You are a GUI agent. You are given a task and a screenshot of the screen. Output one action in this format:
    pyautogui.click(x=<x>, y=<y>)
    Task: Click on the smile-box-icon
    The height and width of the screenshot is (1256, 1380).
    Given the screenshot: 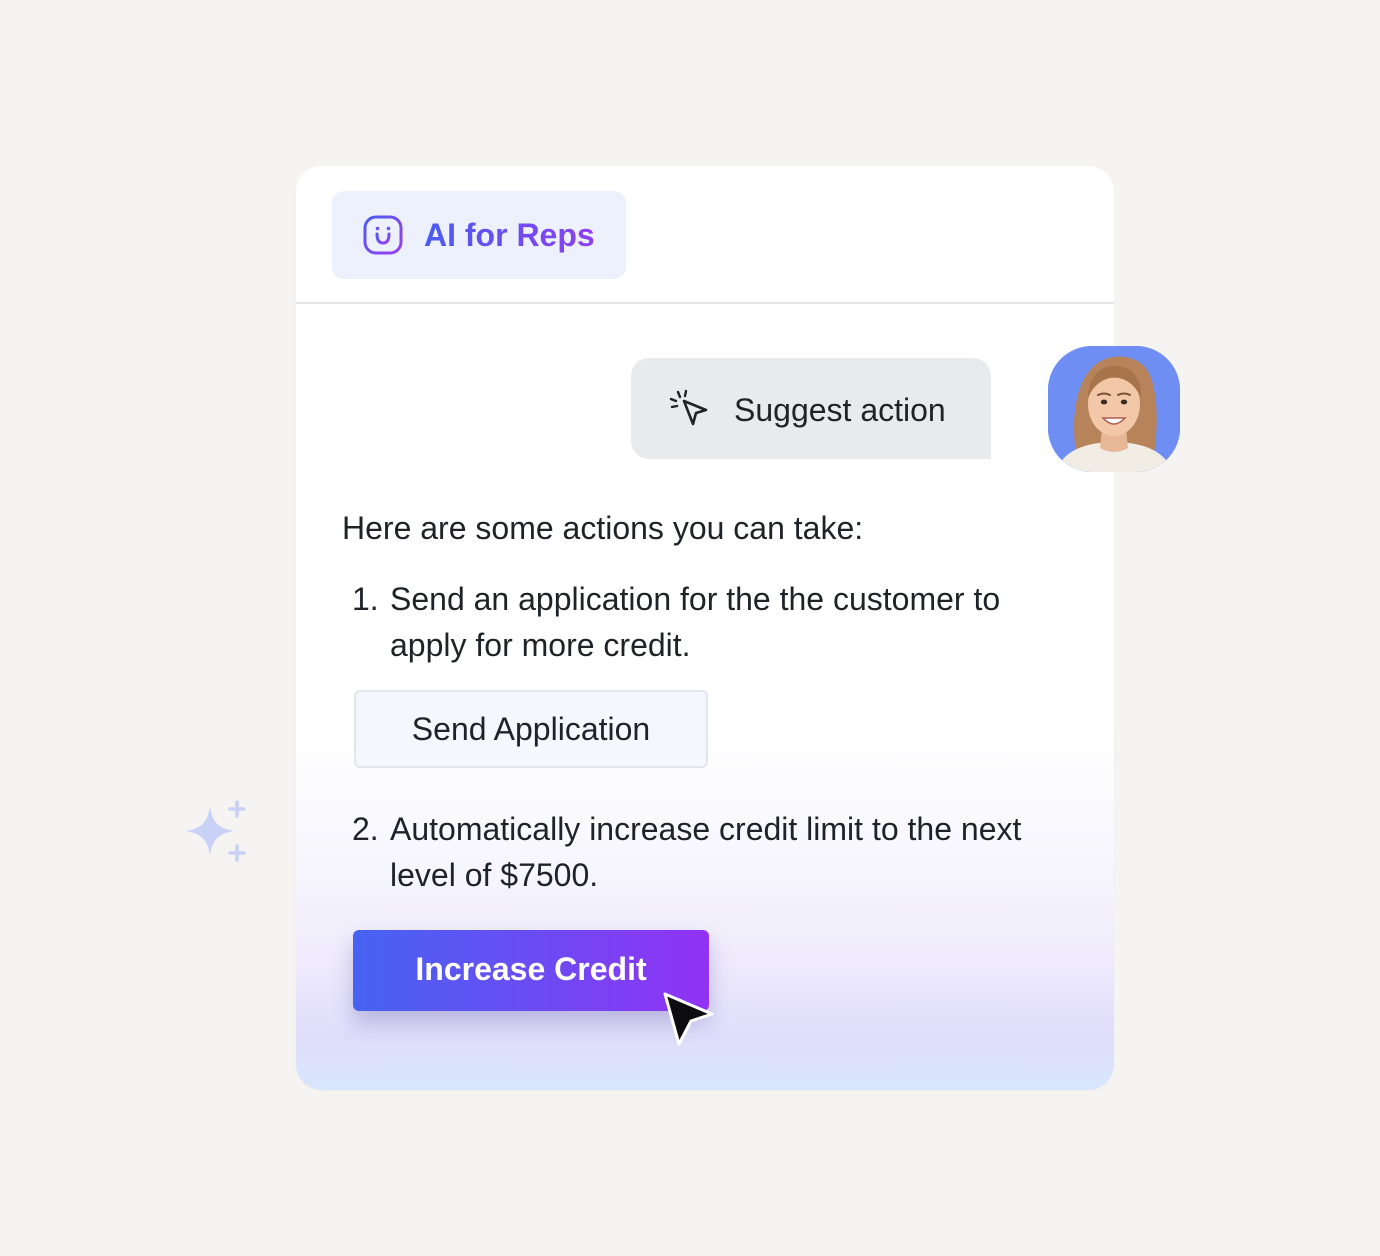 What is the action you would take?
    pyautogui.click(x=383, y=235)
    